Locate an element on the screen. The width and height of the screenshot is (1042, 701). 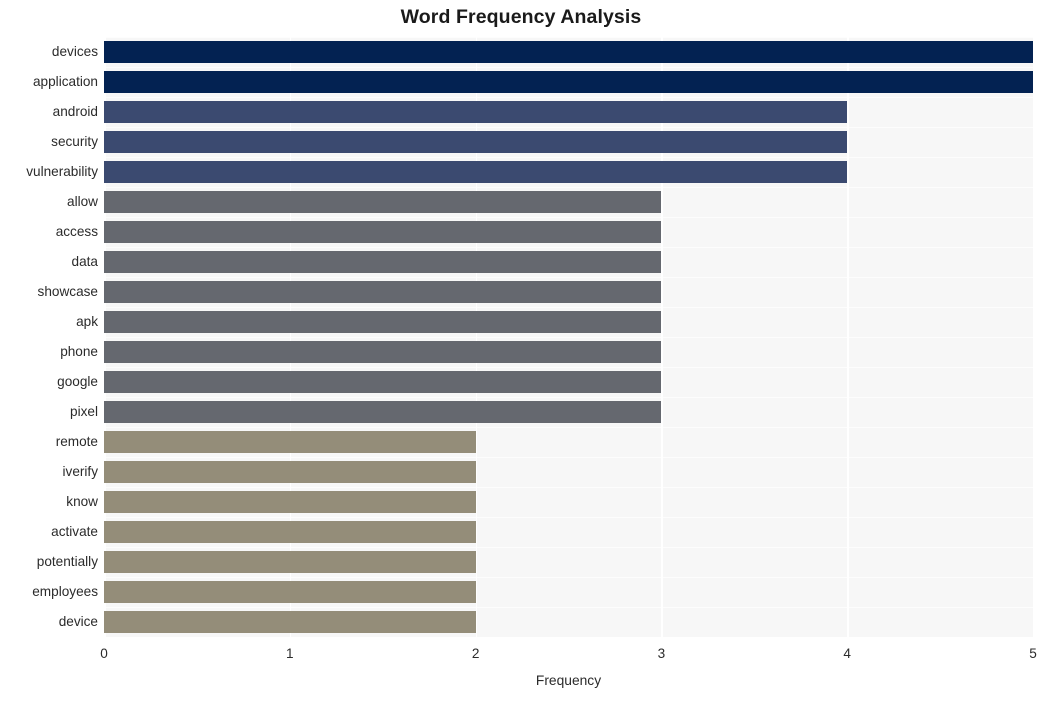
y-tick-label-security: security is located at coordinates (74, 141).